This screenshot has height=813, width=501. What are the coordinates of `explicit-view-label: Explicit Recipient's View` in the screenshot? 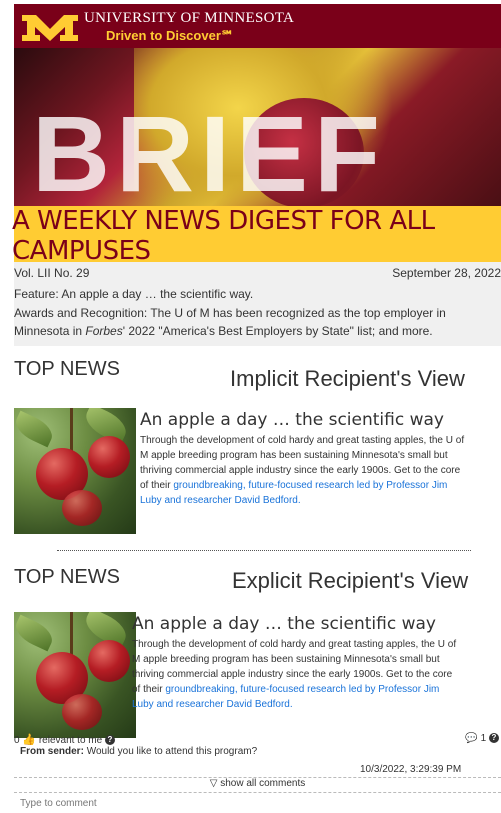 It's located at (350, 580).